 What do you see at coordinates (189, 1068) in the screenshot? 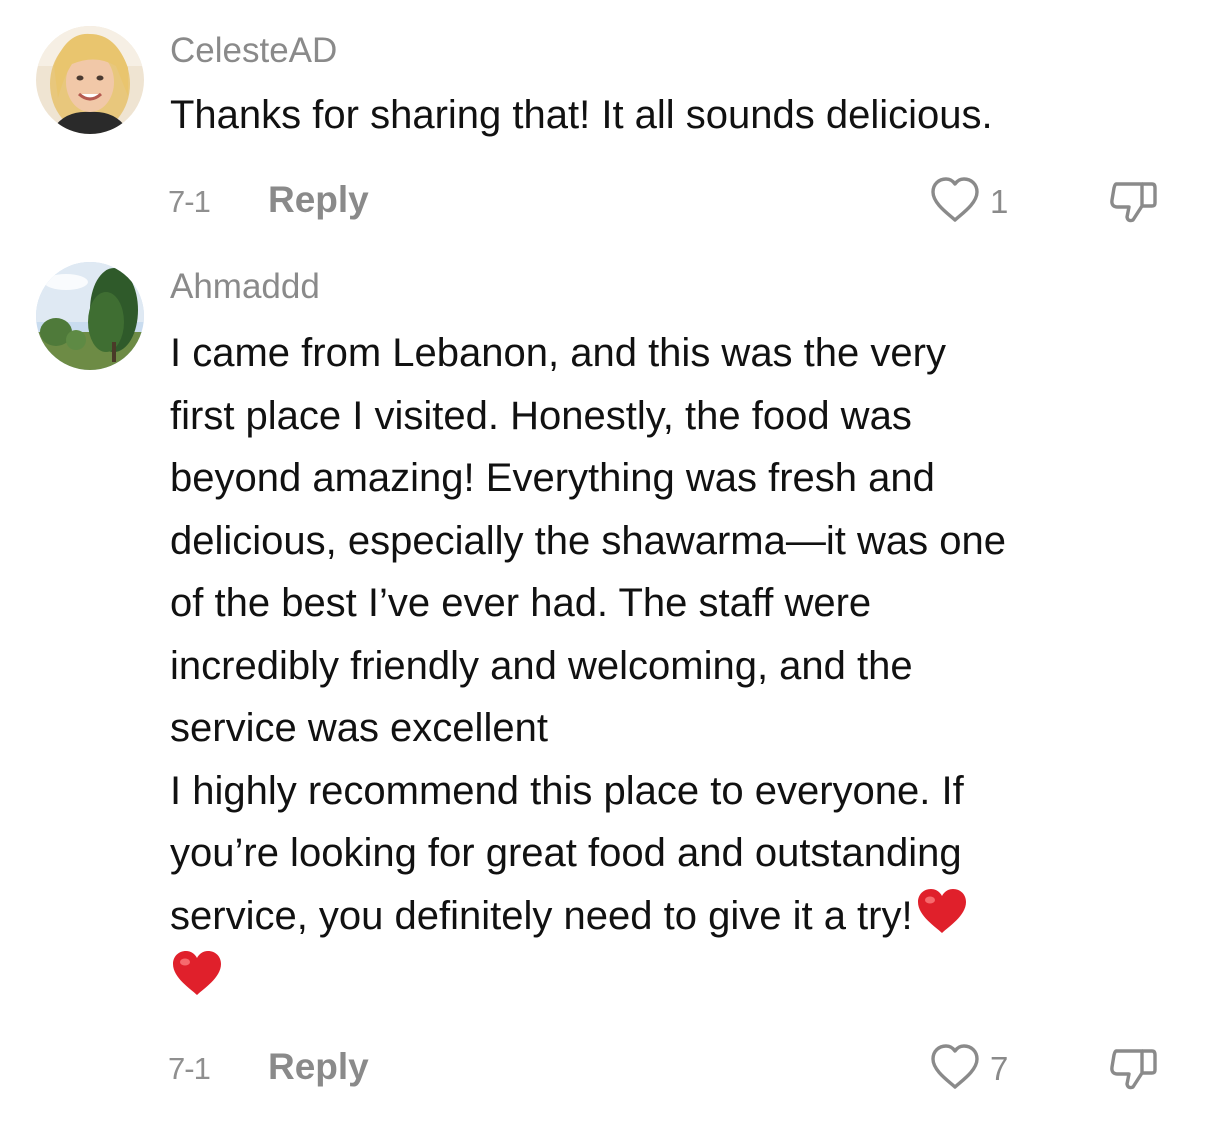
I see `comment-date: 7-1` at bounding box center [189, 1068].